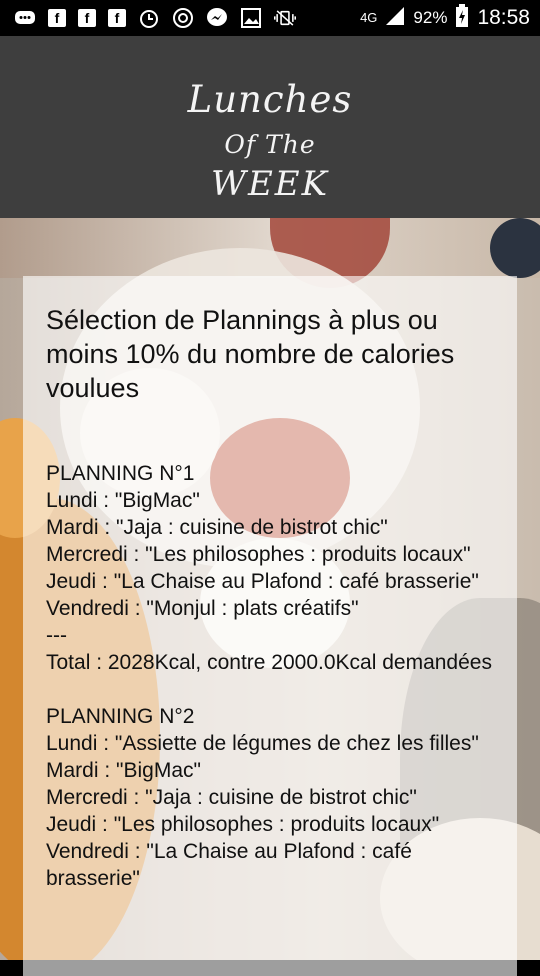  What do you see at coordinates (25, 18) in the screenshot?
I see `message-icon` at bounding box center [25, 18].